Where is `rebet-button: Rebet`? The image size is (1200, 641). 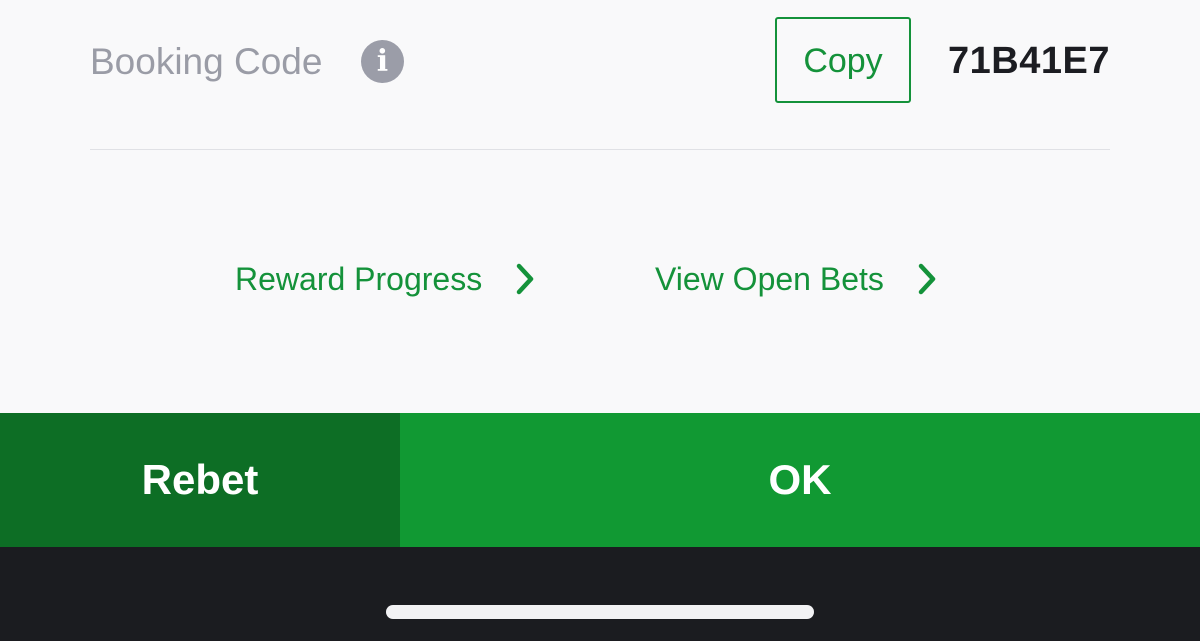 rebet-button: Rebet is located at coordinates (200, 480).